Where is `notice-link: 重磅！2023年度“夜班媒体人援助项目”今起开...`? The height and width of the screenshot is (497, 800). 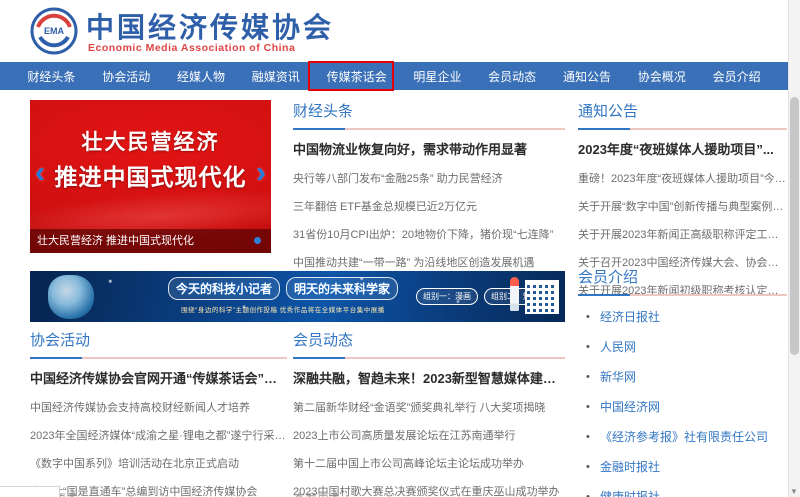 notice-link: 重磅！2023年度“夜班媒体人援助项目”今起开... is located at coordinates (682, 178).